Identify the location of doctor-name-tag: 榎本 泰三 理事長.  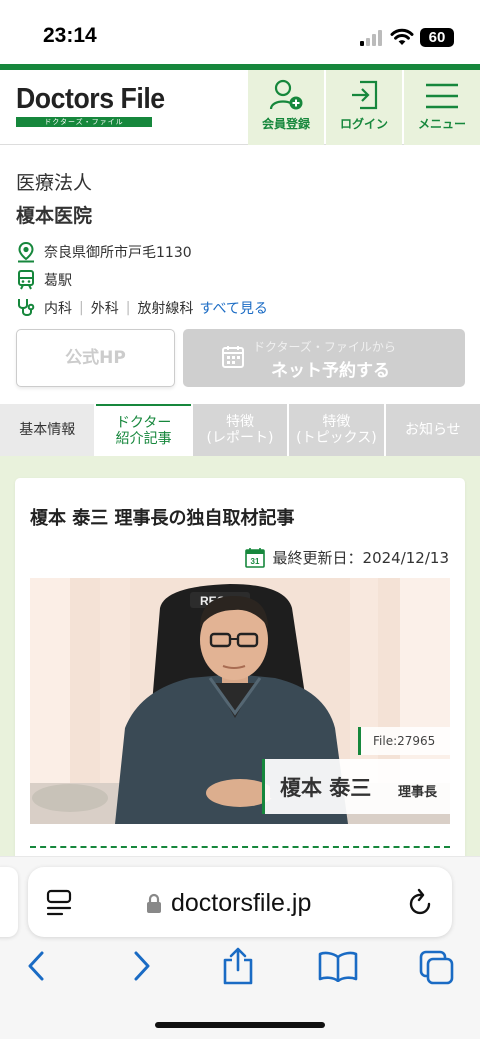
(356, 786).